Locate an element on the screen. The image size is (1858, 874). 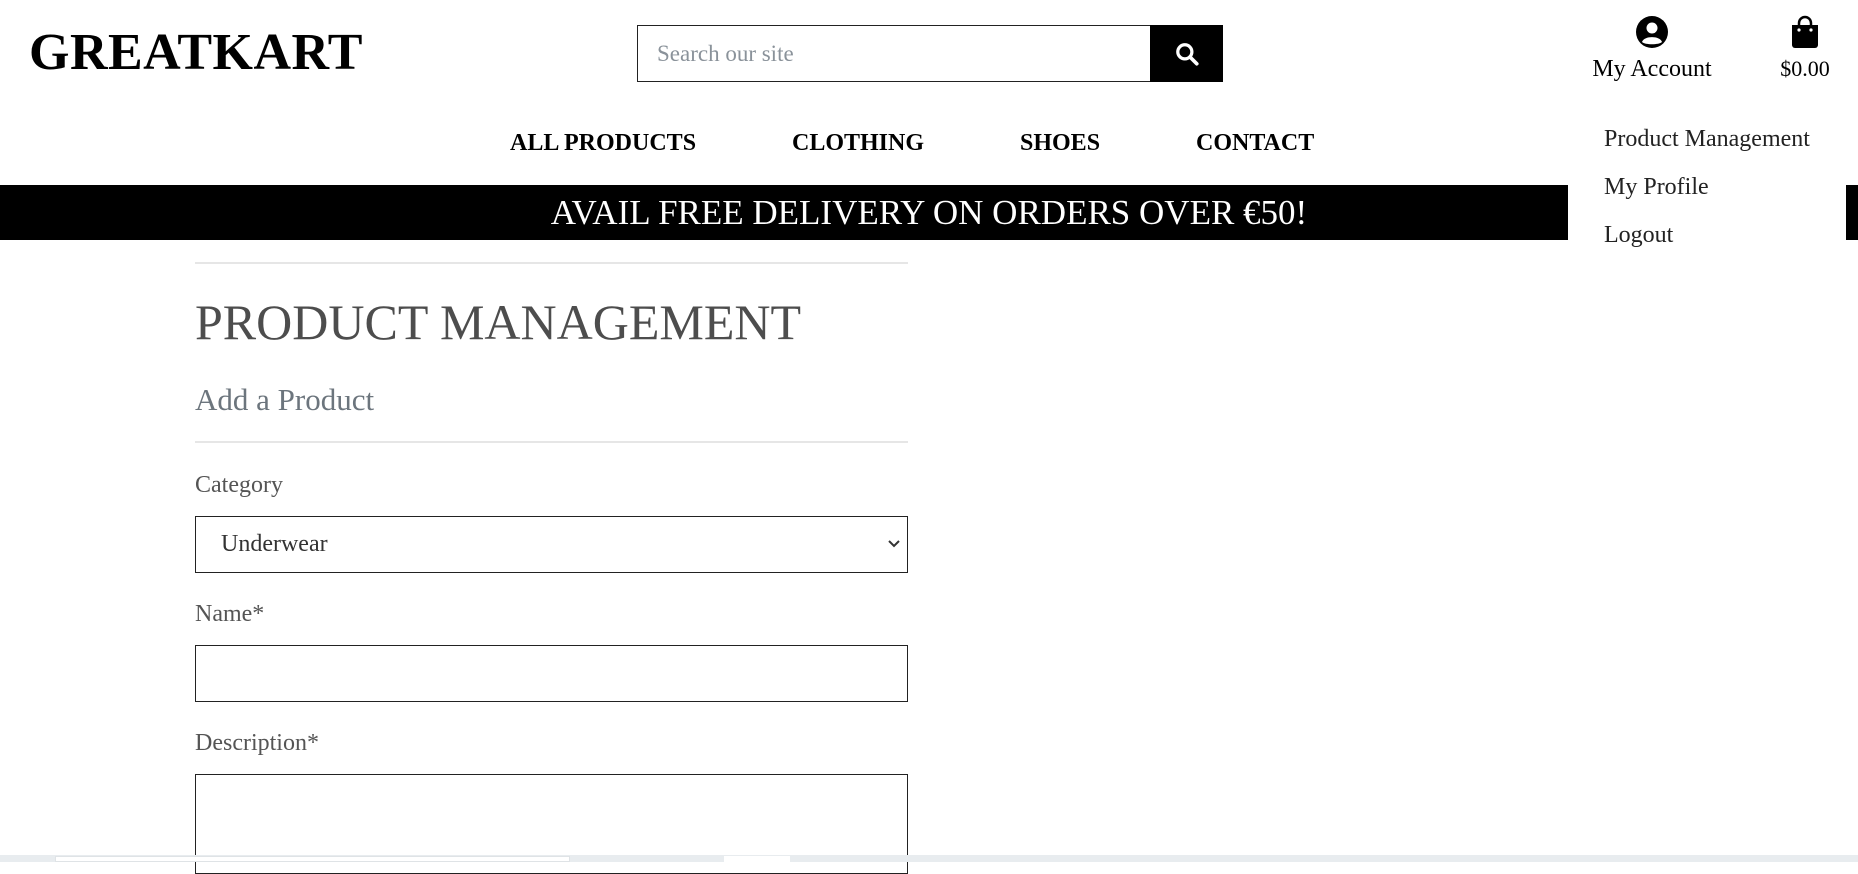
my-account-label: My Account is located at coordinates (1652, 69).